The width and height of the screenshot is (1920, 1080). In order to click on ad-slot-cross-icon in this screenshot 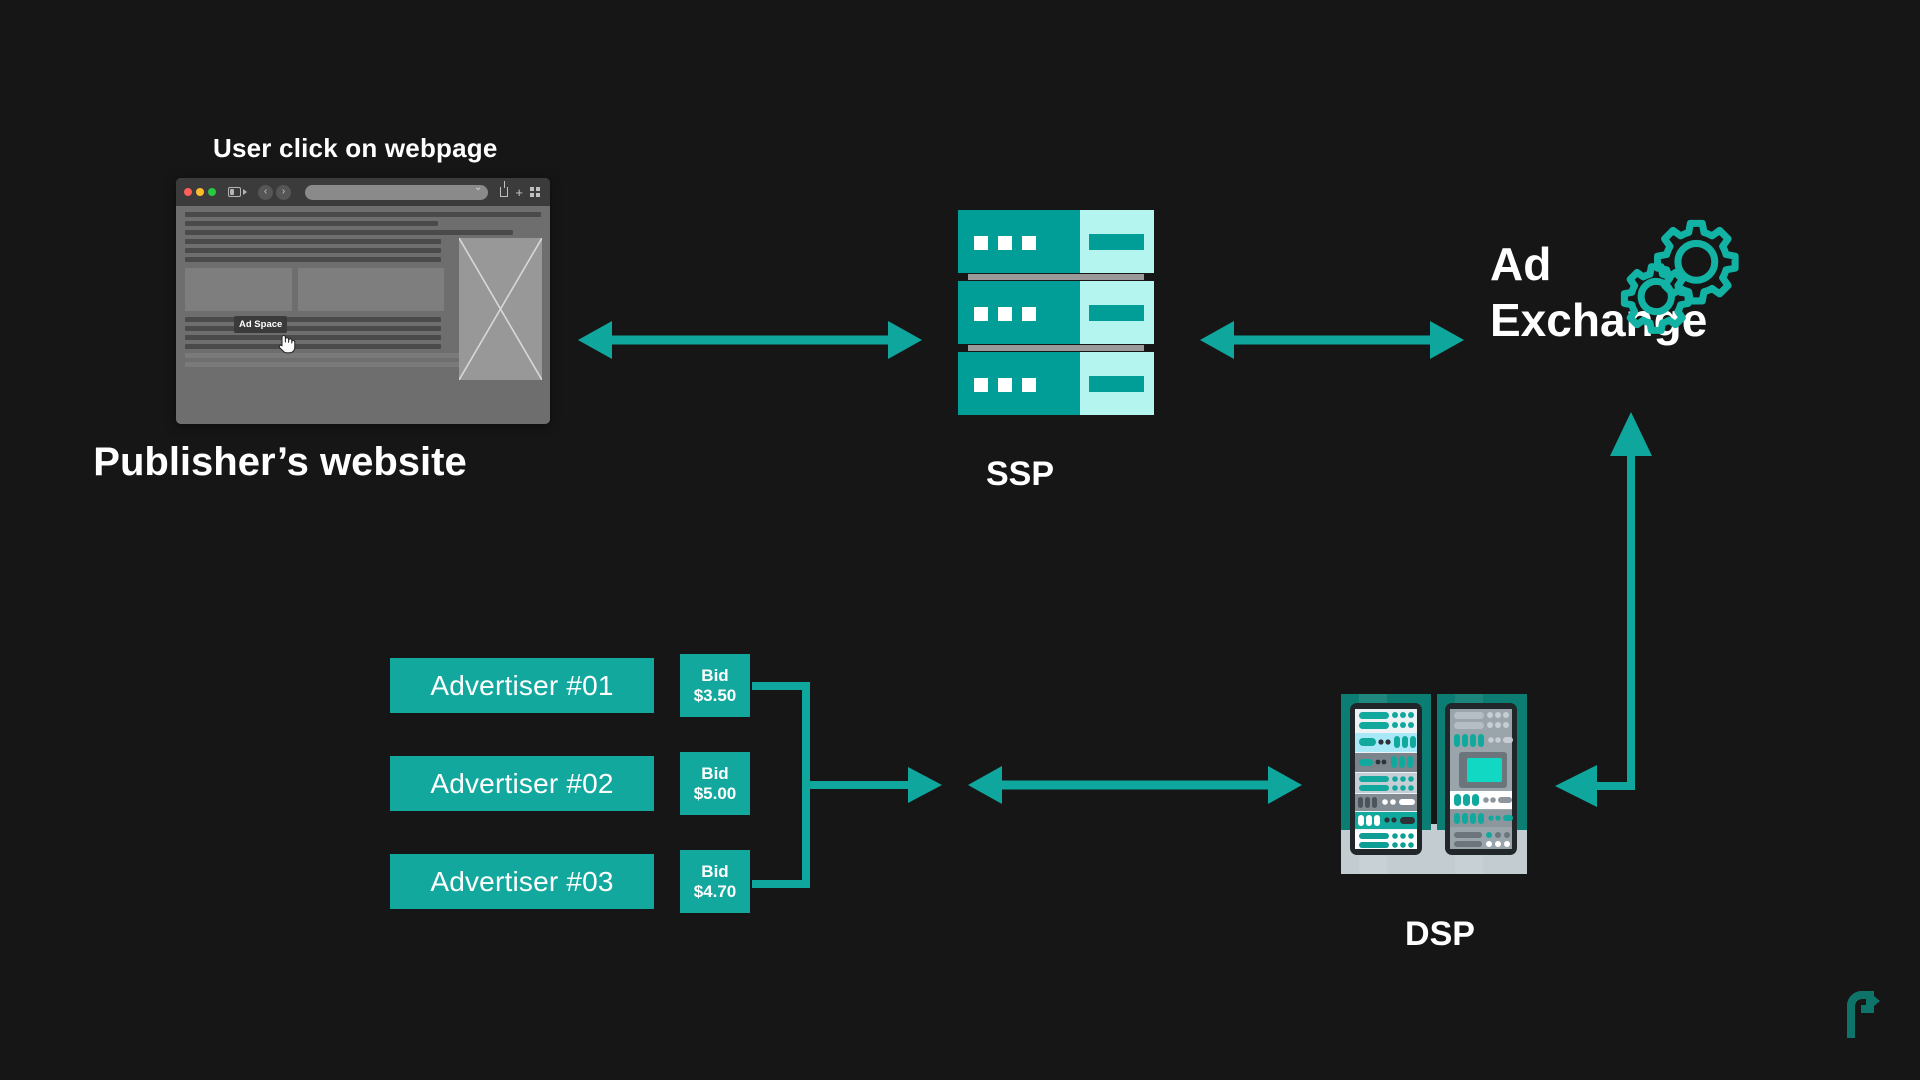, I will do `click(500, 309)`.